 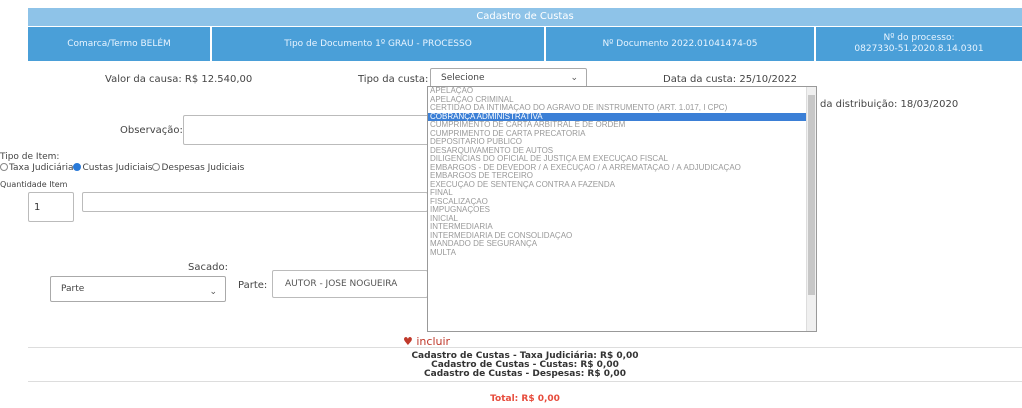 What do you see at coordinates (117, 168) in the screenshot?
I see `radio-label: Custas Judiciais` at bounding box center [117, 168].